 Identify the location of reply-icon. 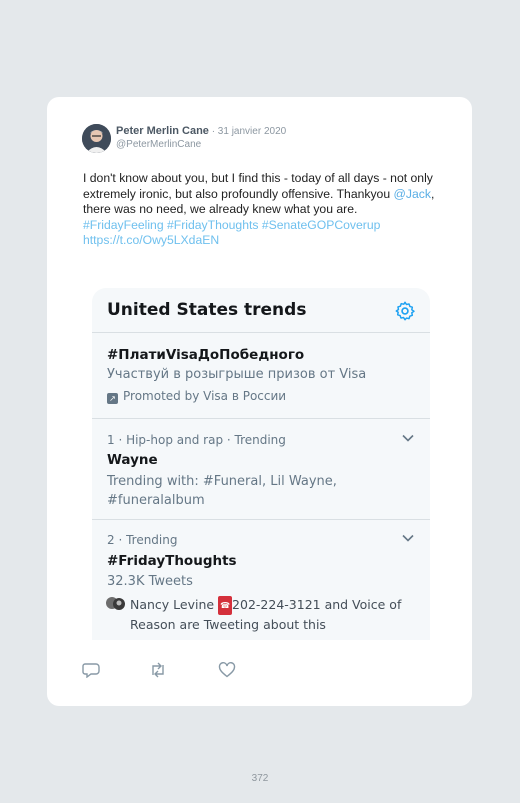
(91, 670).